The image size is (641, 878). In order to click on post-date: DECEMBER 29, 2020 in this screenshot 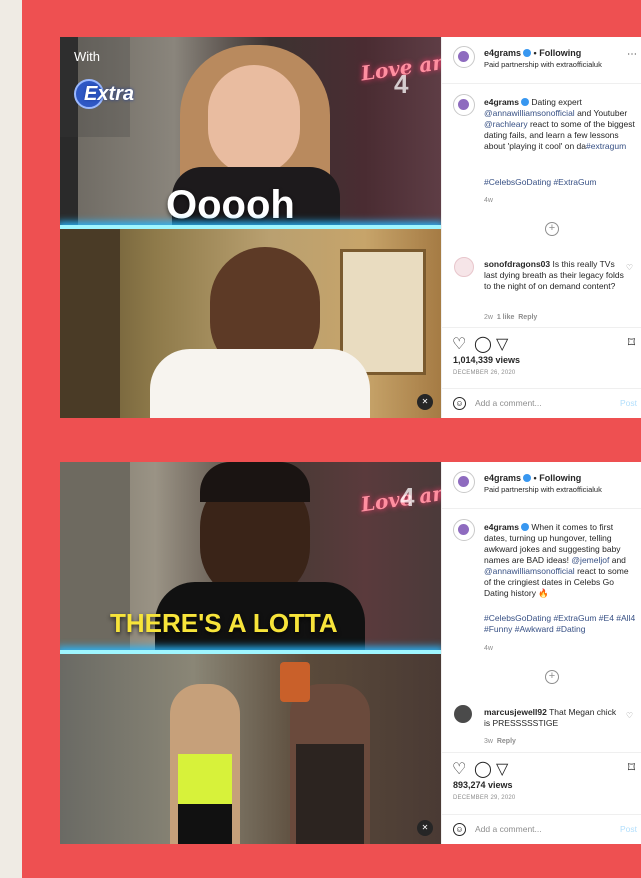, I will do `click(484, 798)`.